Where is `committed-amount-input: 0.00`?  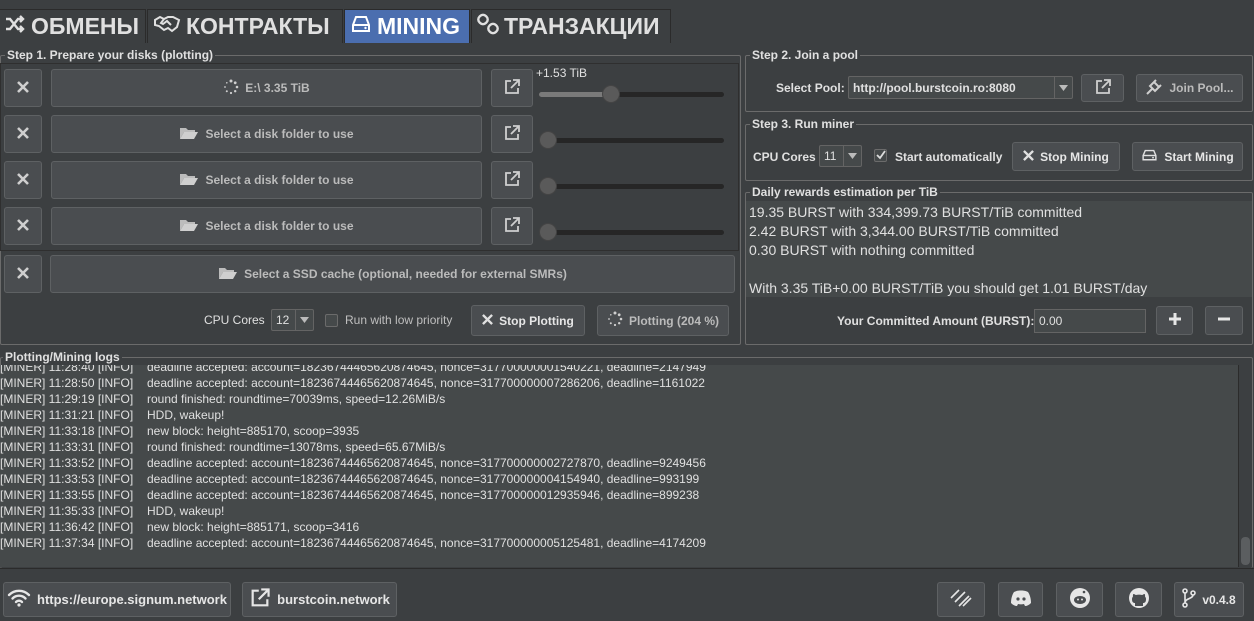 committed-amount-input: 0.00 is located at coordinates (1090, 321).